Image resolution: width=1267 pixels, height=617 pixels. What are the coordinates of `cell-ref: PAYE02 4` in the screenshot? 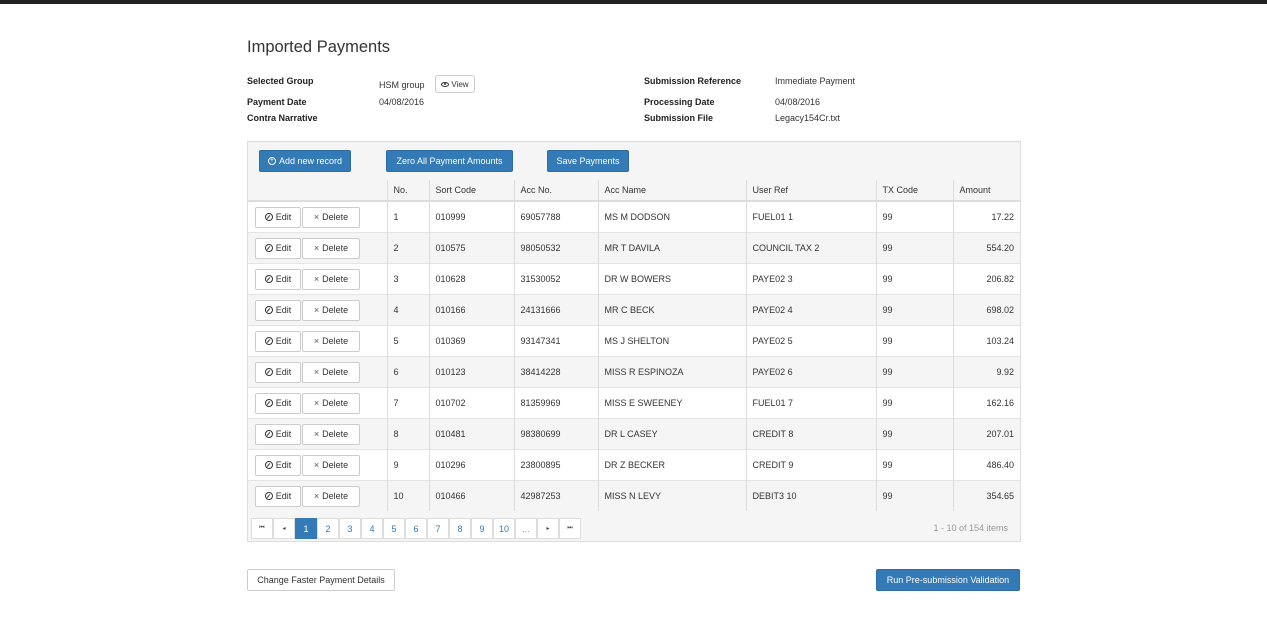 It's located at (810, 310).